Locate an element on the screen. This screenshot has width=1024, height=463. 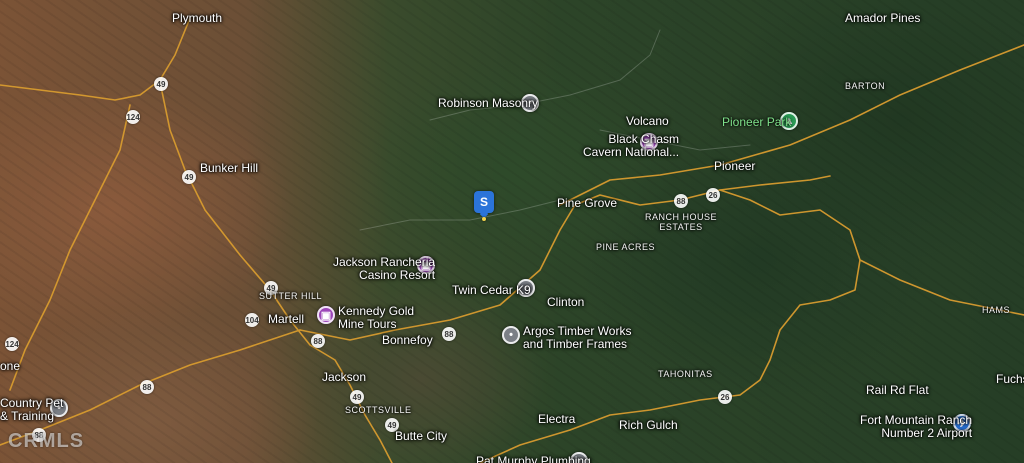
map-label-pine-grove: Pine Grove is located at coordinates (587, 203).